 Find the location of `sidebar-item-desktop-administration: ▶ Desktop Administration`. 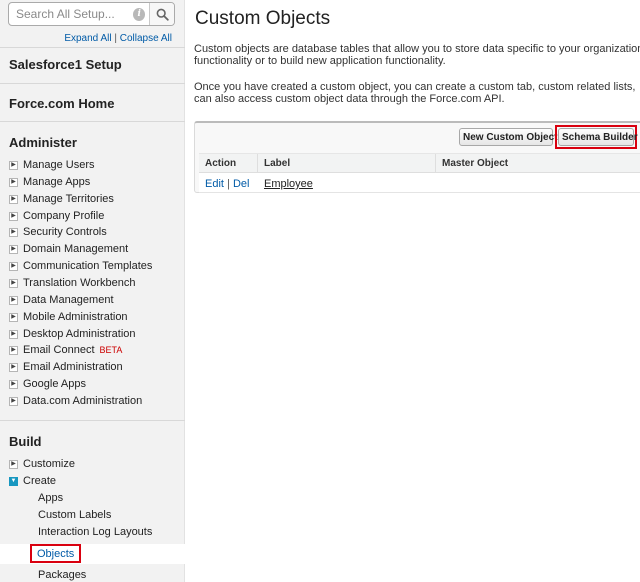

sidebar-item-desktop-administration: ▶ Desktop Administration is located at coordinates (72, 334).